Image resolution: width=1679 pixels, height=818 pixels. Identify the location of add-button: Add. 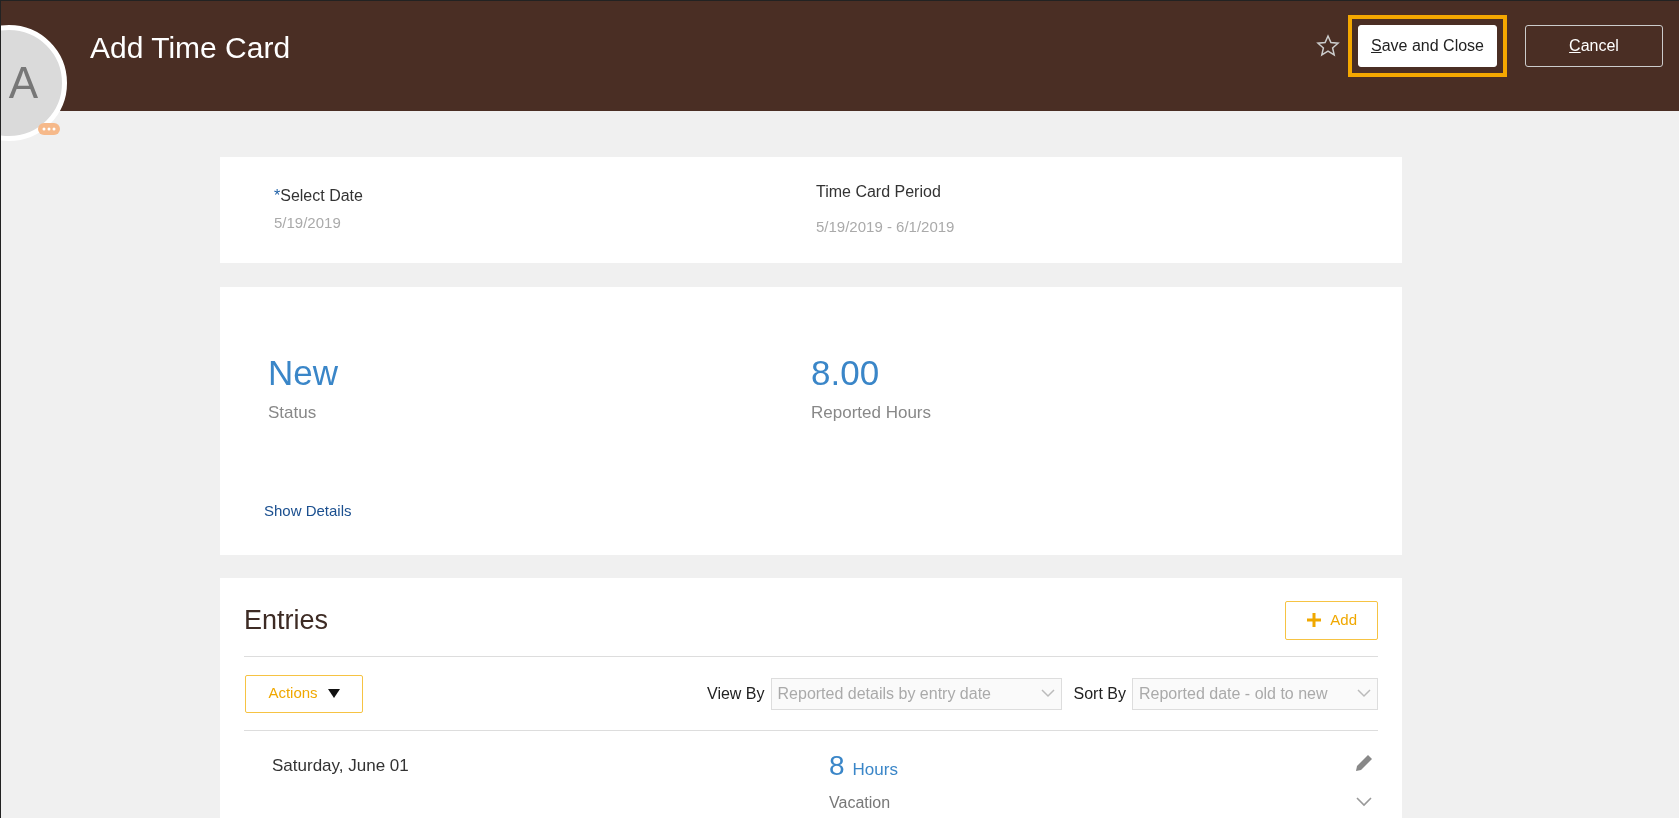
(1331, 620).